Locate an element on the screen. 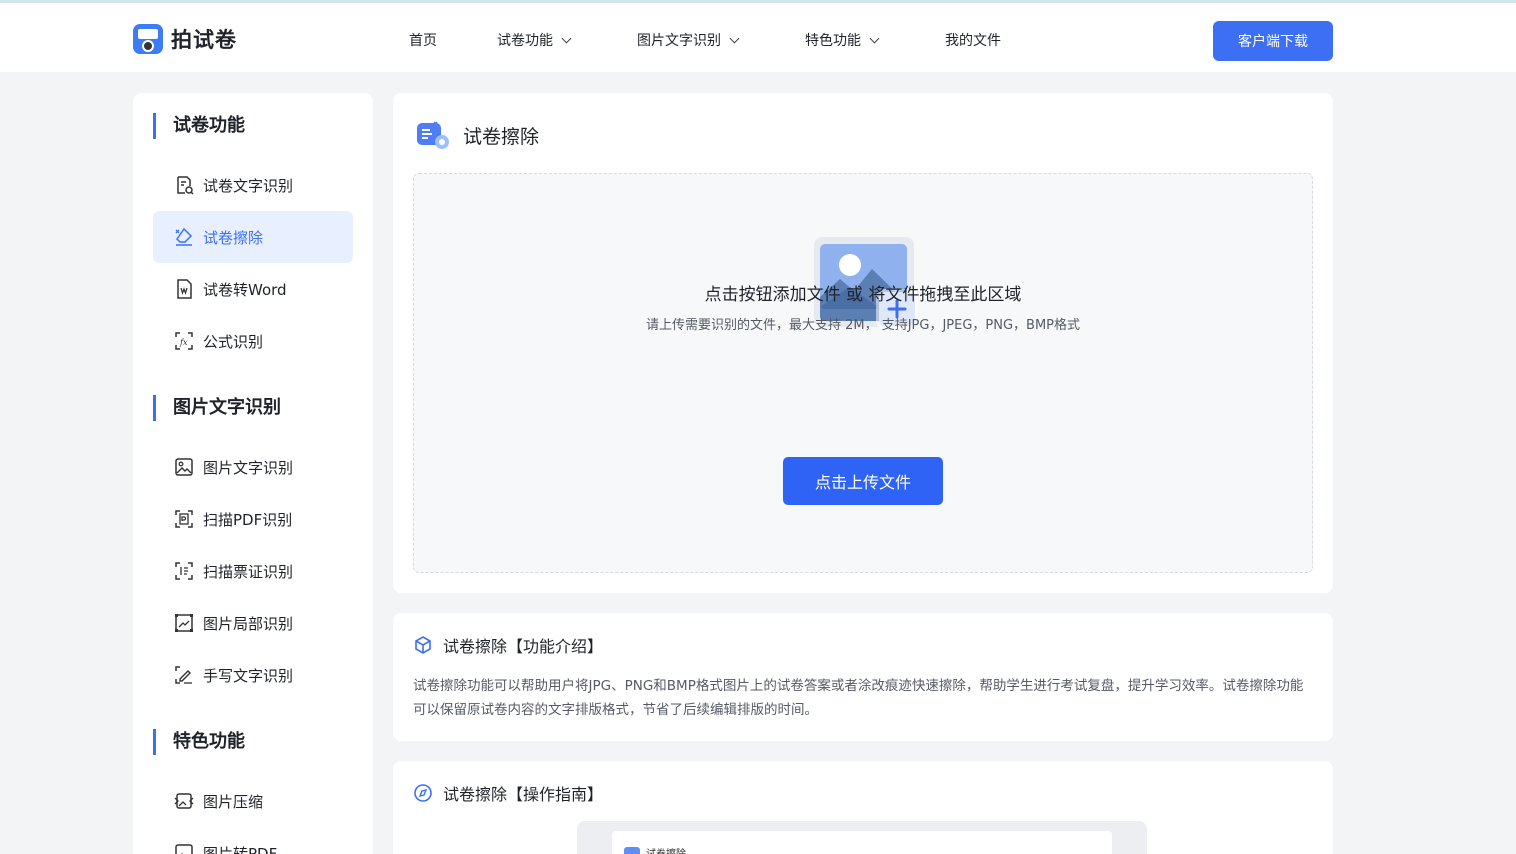 The height and width of the screenshot is (854, 1516). exam-text-icon is located at coordinates (185, 185).